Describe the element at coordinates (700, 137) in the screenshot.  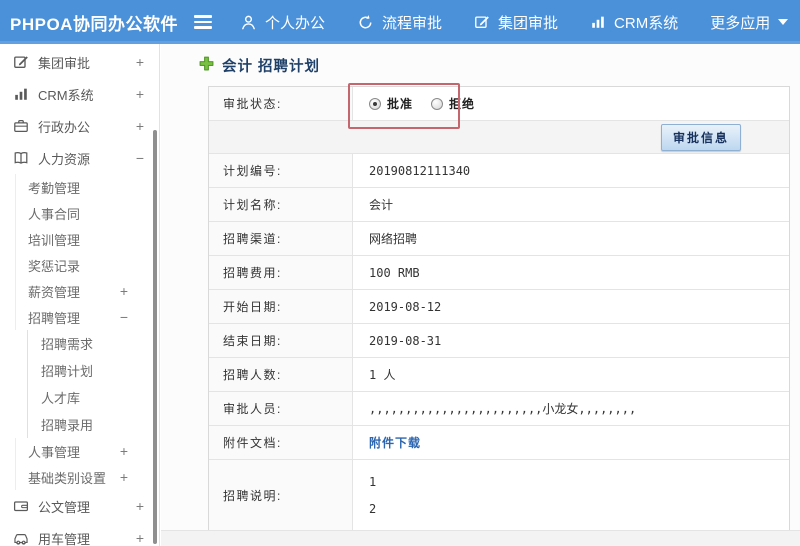
I see `approval-info-button: 审批信息` at that location.